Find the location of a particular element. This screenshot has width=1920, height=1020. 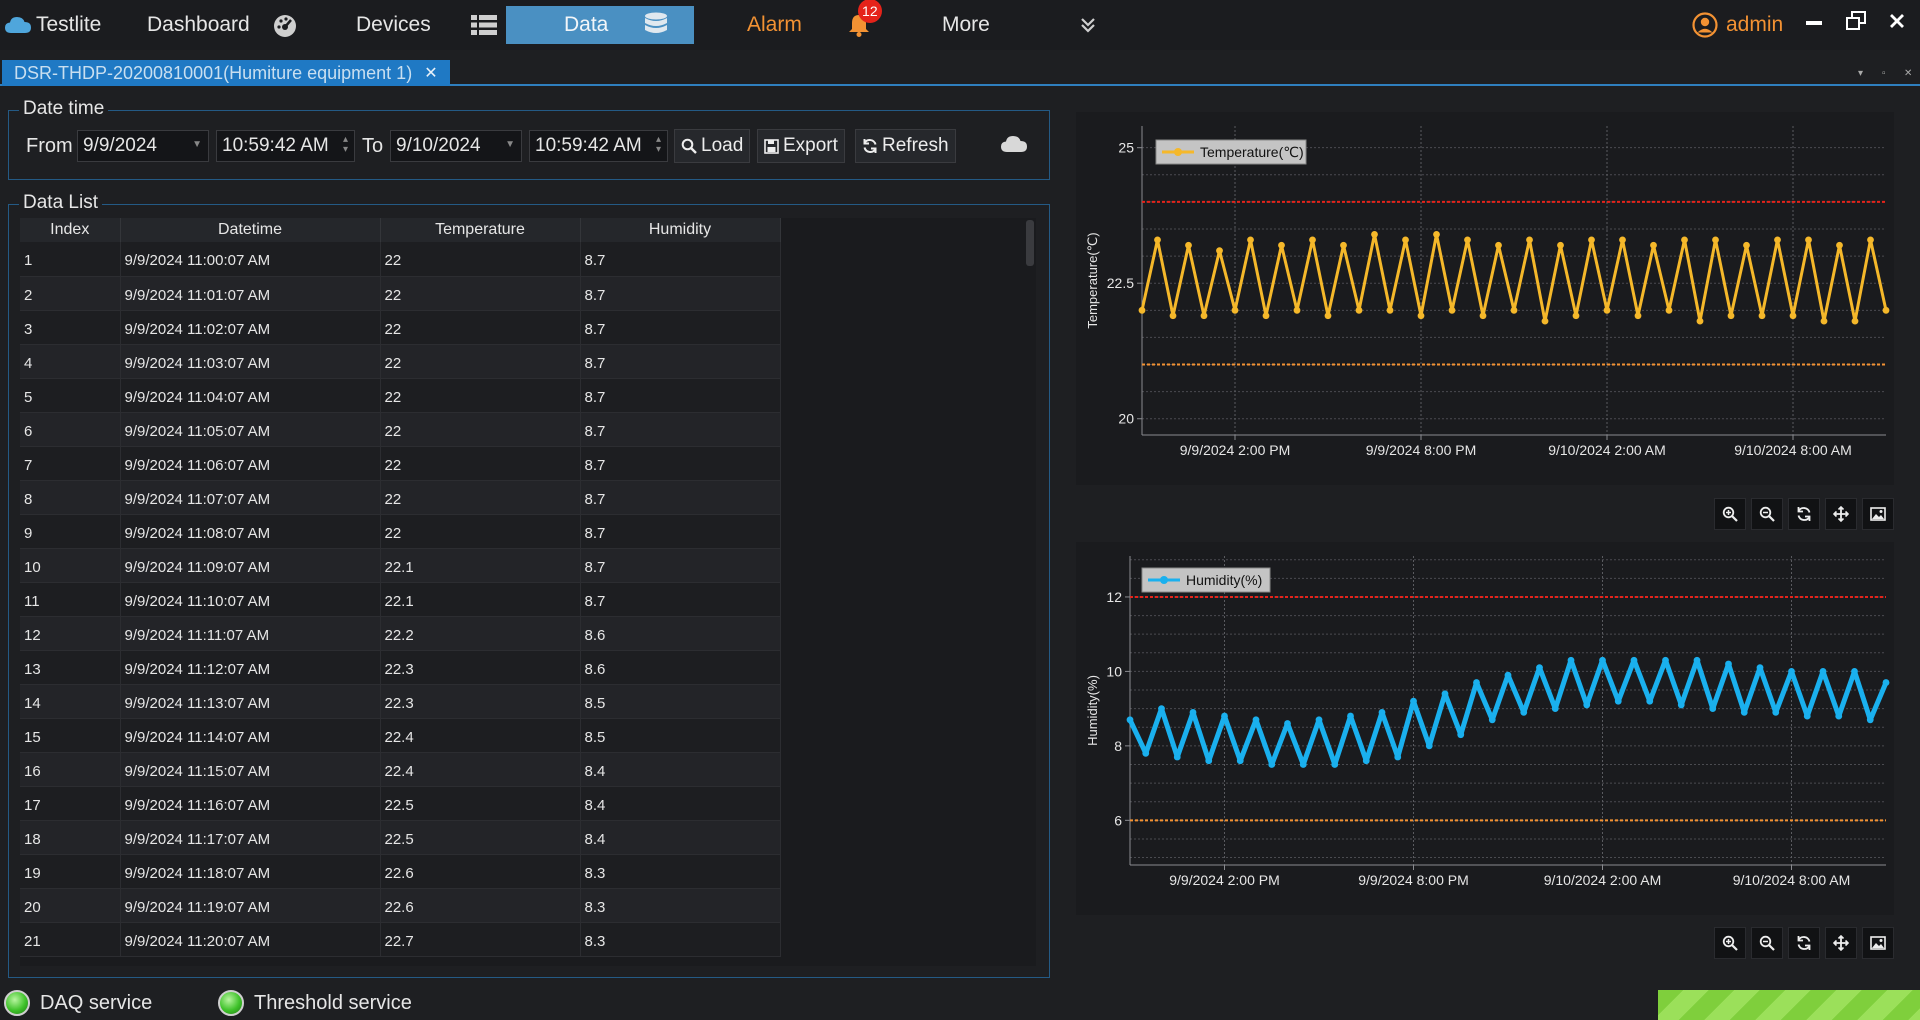

minimize-button is located at coordinates (1814, 21).